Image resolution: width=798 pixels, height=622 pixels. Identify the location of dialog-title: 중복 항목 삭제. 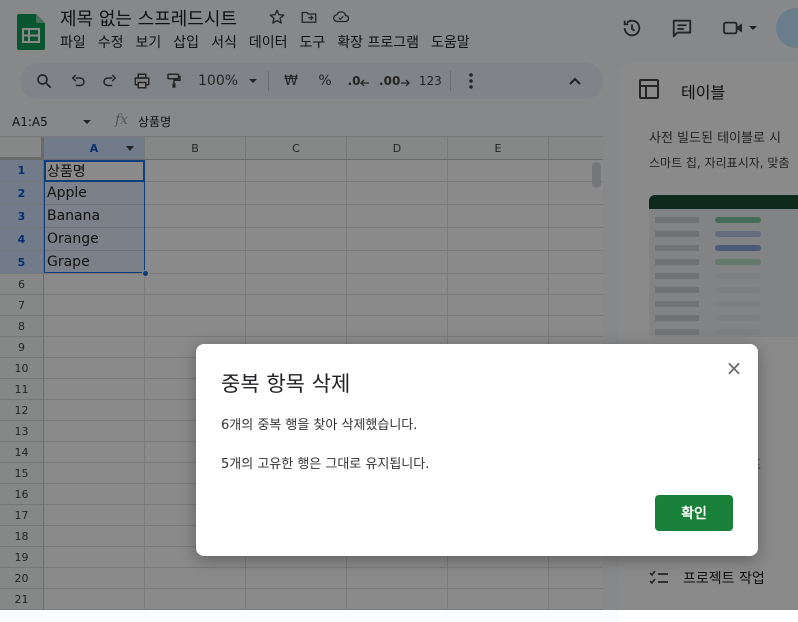
(286, 384).